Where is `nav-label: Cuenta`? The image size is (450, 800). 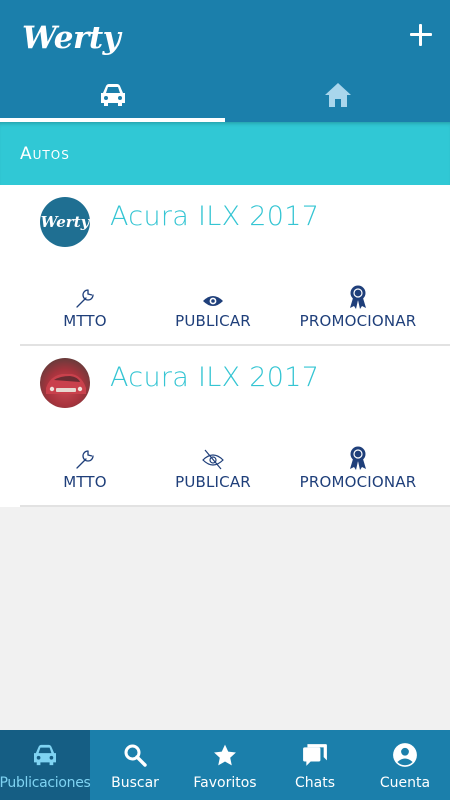
nav-label: Cuenta is located at coordinates (405, 783).